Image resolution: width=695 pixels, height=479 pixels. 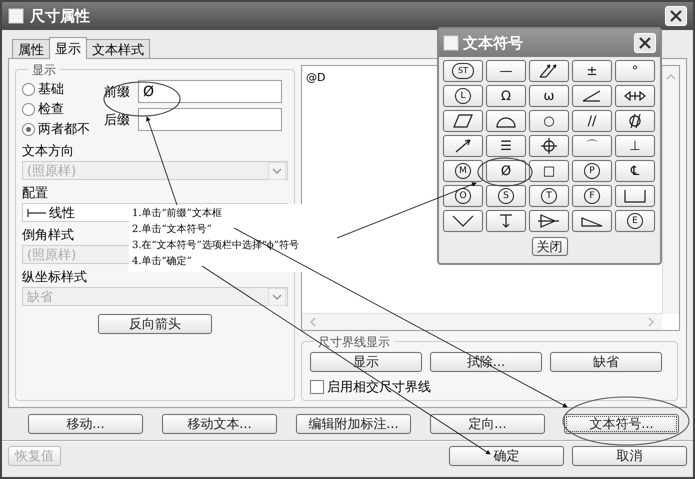 What do you see at coordinates (493, 43) in the screenshot?
I see `palette-title: 文本符号` at bounding box center [493, 43].